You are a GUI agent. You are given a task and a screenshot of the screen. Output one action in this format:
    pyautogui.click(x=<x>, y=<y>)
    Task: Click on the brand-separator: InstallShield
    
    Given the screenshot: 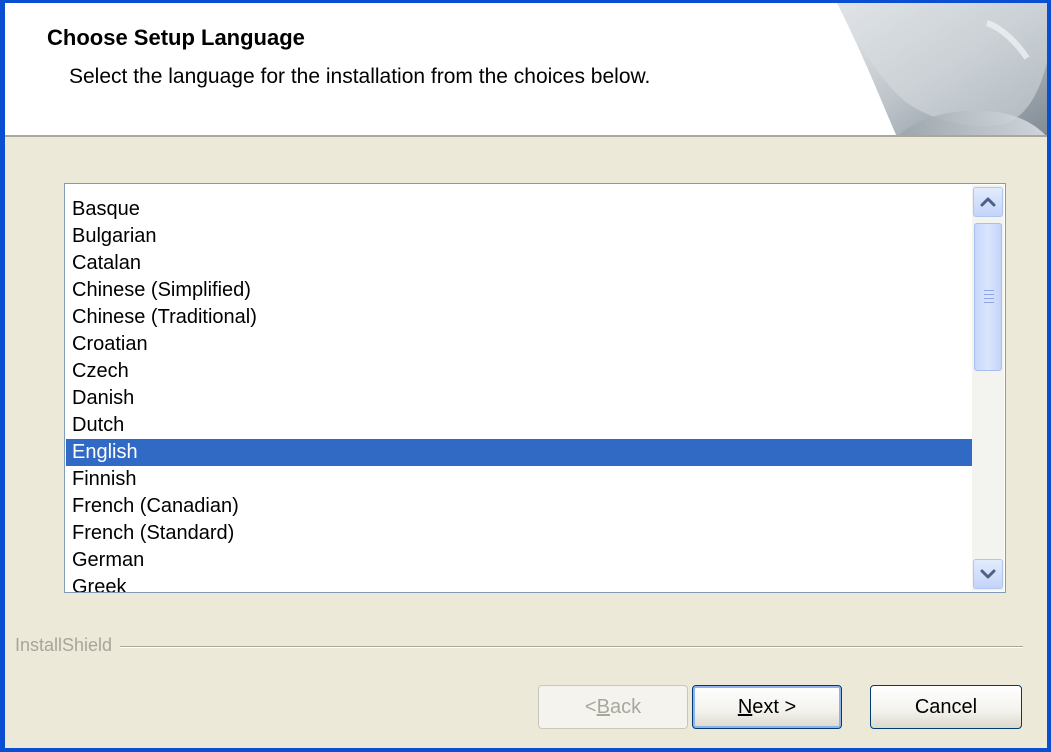 What is the action you would take?
    pyautogui.click(x=514, y=646)
    